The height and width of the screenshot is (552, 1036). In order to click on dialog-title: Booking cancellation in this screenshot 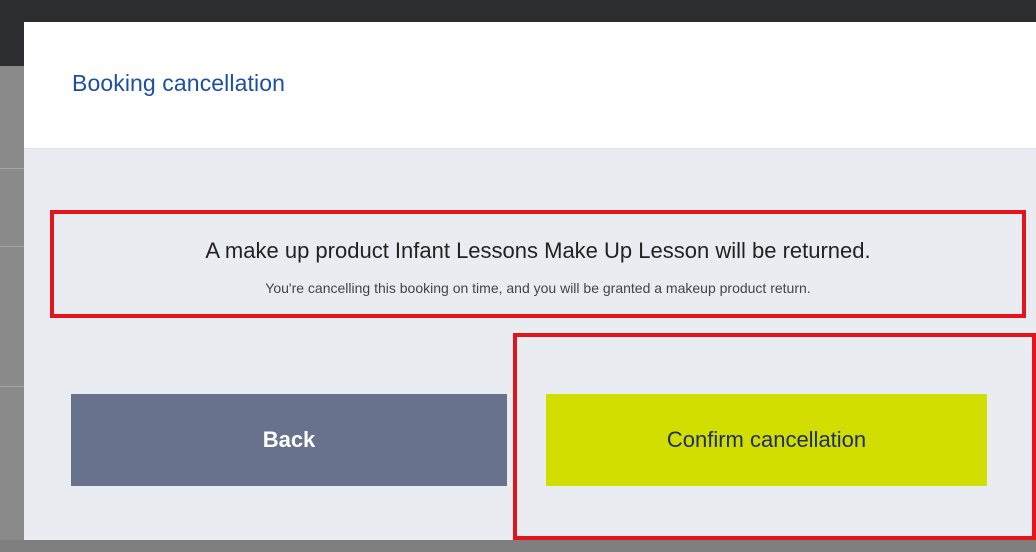, I will do `click(178, 83)`.